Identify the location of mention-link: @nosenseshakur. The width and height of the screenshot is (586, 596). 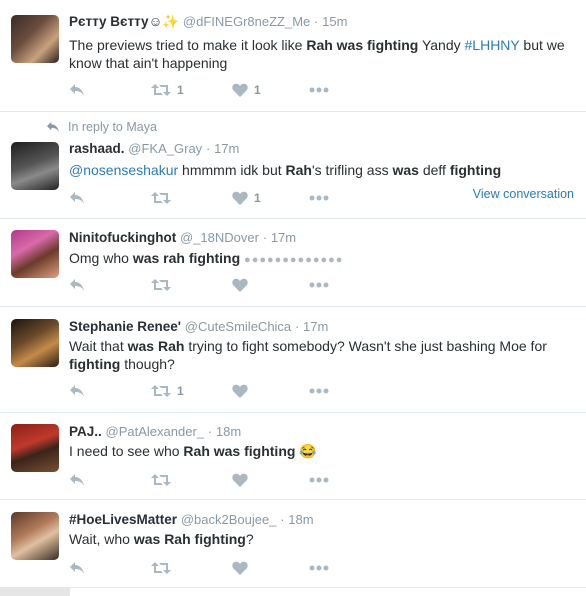
(123, 170).